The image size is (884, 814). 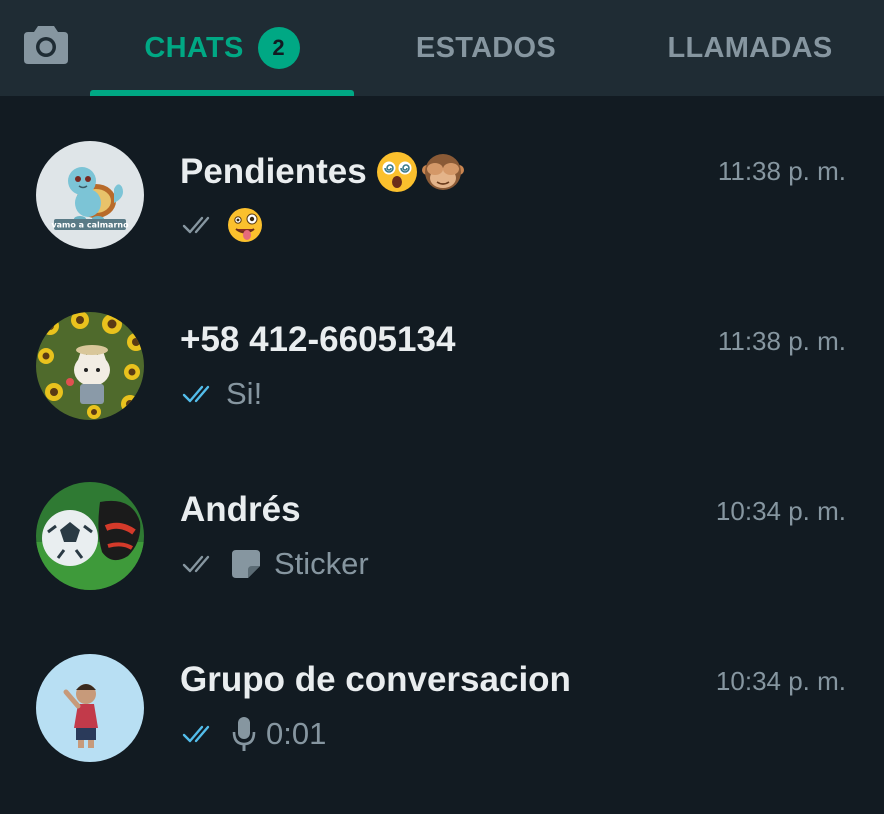 I want to click on avatar-caption: vamo a calmarno, so click(x=90, y=225).